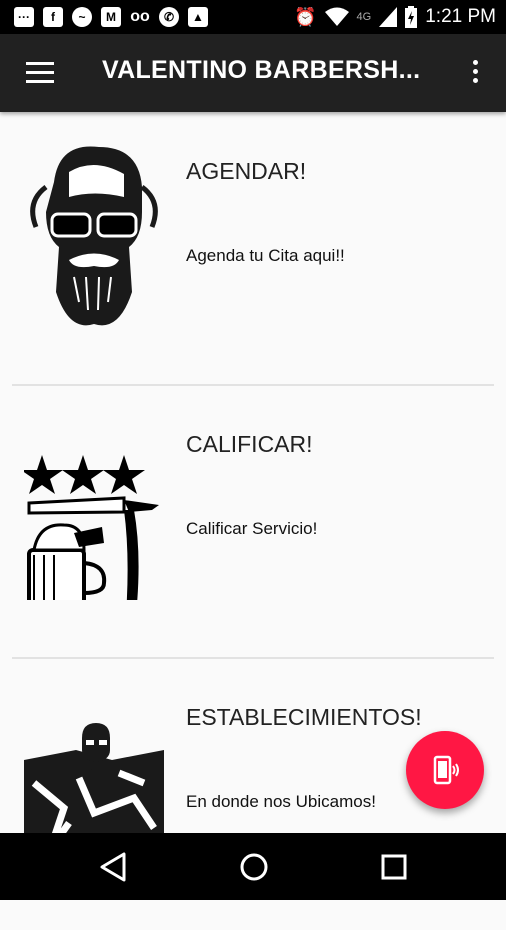  What do you see at coordinates (114, 867) in the screenshot?
I see `back-icon` at bounding box center [114, 867].